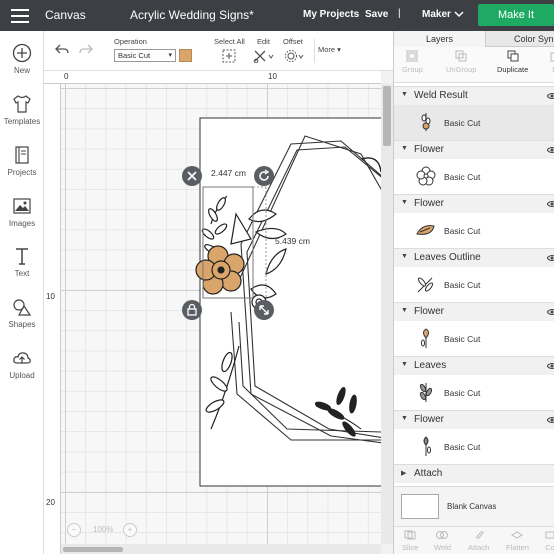 This screenshot has height=554, width=554. What do you see at coordinates (551, 62) in the screenshot?
I see `delete-button: D` at bounding box center [551, 62].